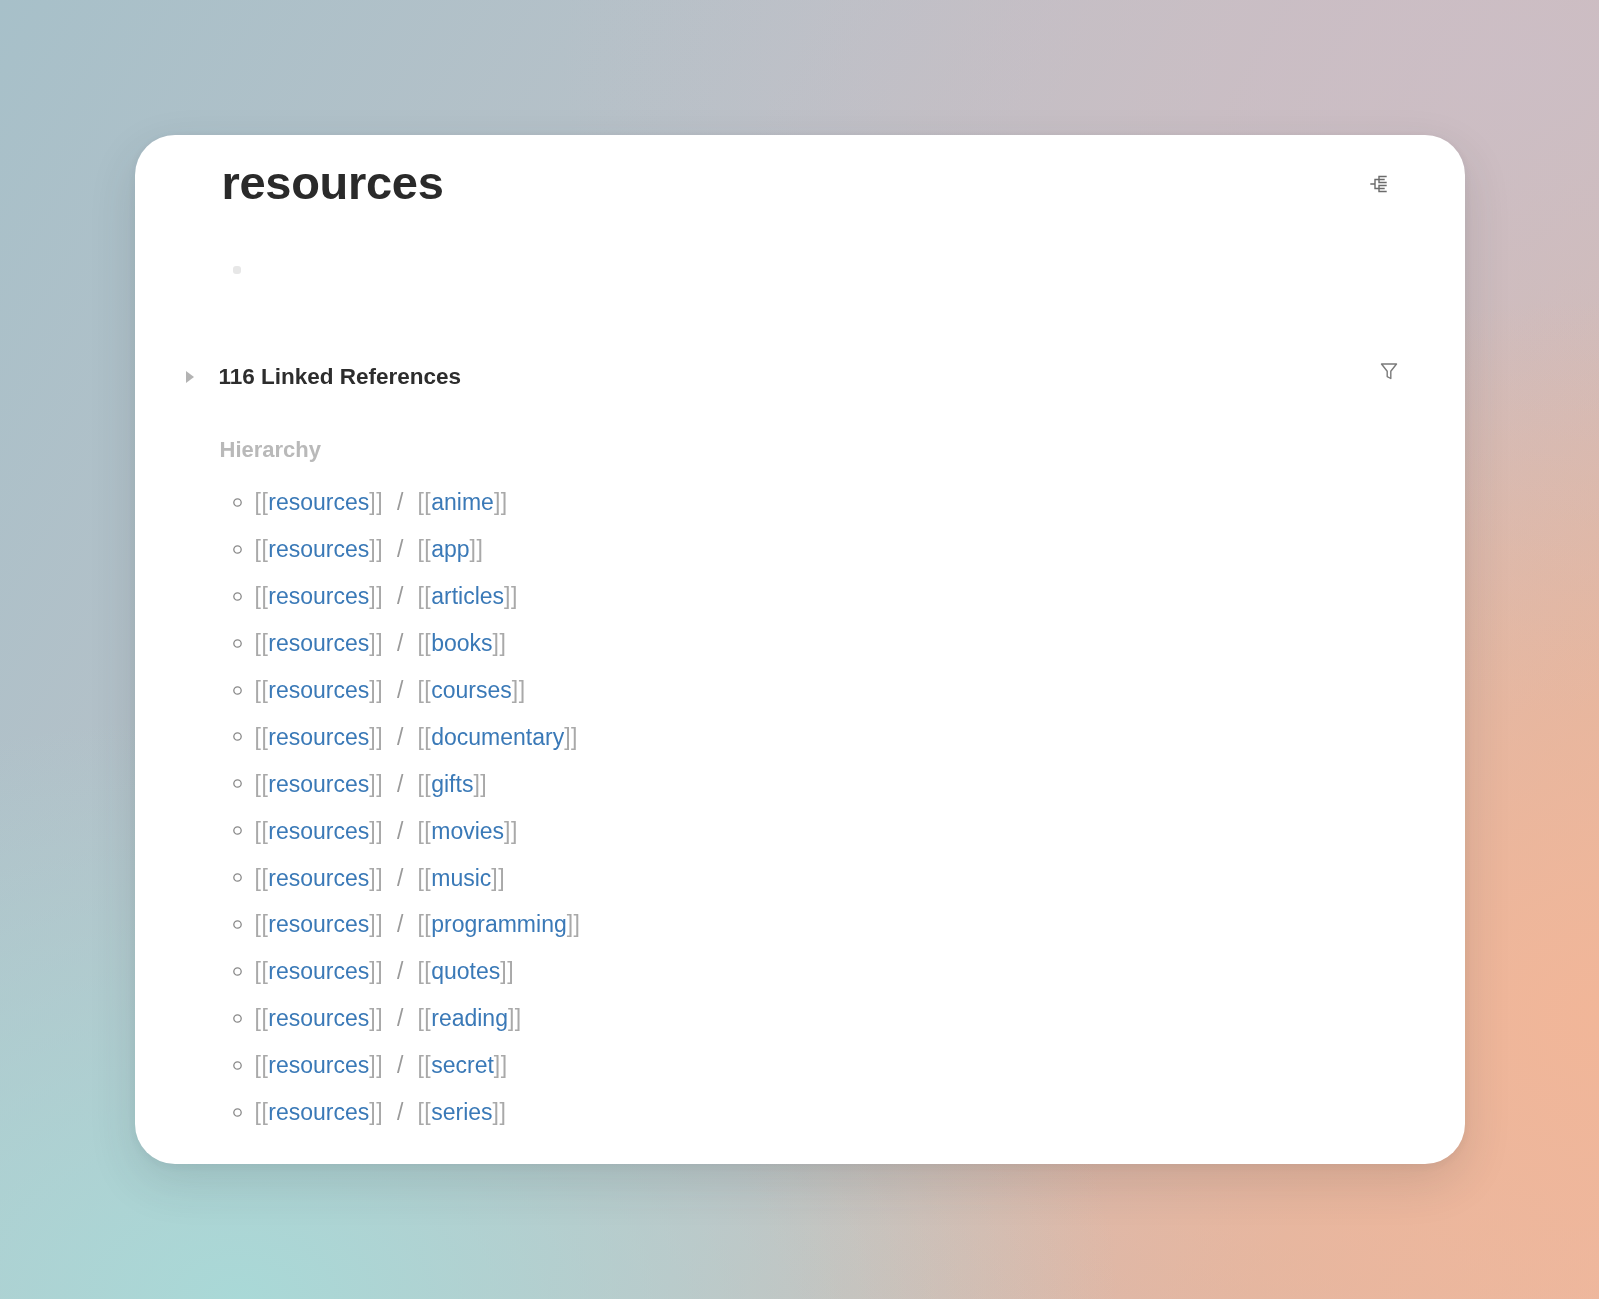 The height and width of the screenshot is (1299, 1599). I want to click on page-link: movies, so click(468, 830).